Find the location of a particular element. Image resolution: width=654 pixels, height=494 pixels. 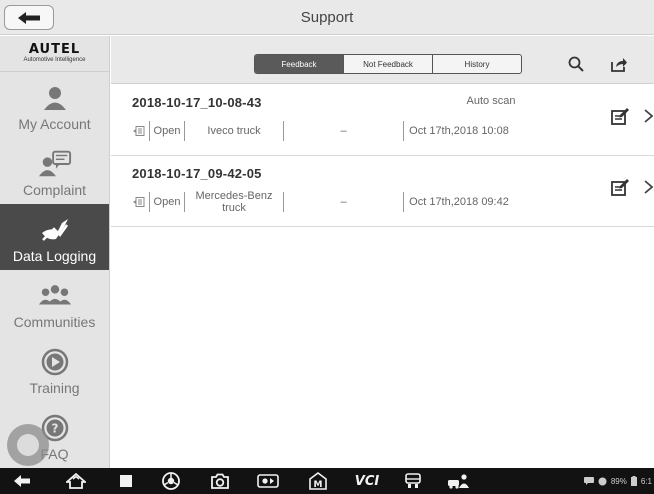

battery-percent: 89% is located at coordinates (618, 481).